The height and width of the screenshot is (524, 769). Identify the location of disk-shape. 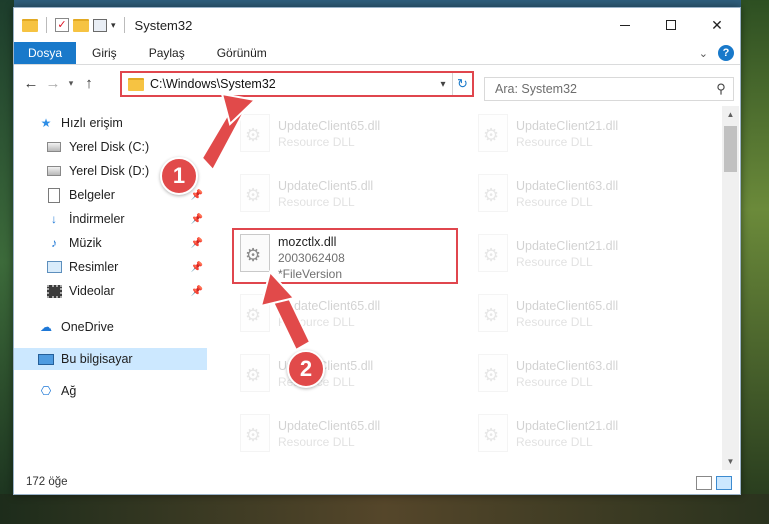
(54, 147).